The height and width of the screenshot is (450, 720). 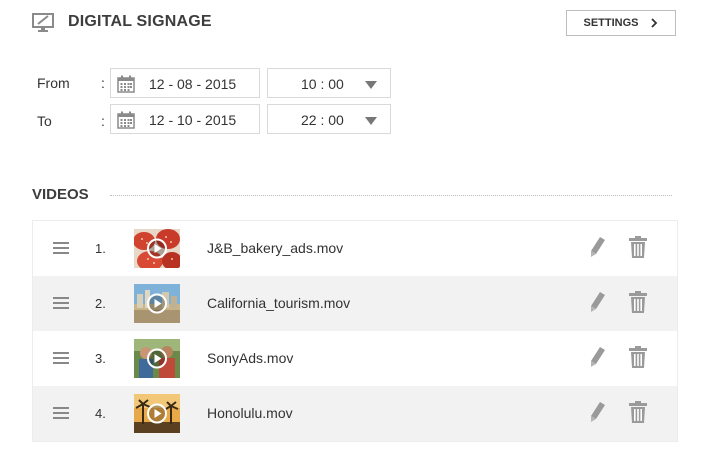 I want to click on video-row: 2. California_tourism.mov, so click(x=355, y=303).